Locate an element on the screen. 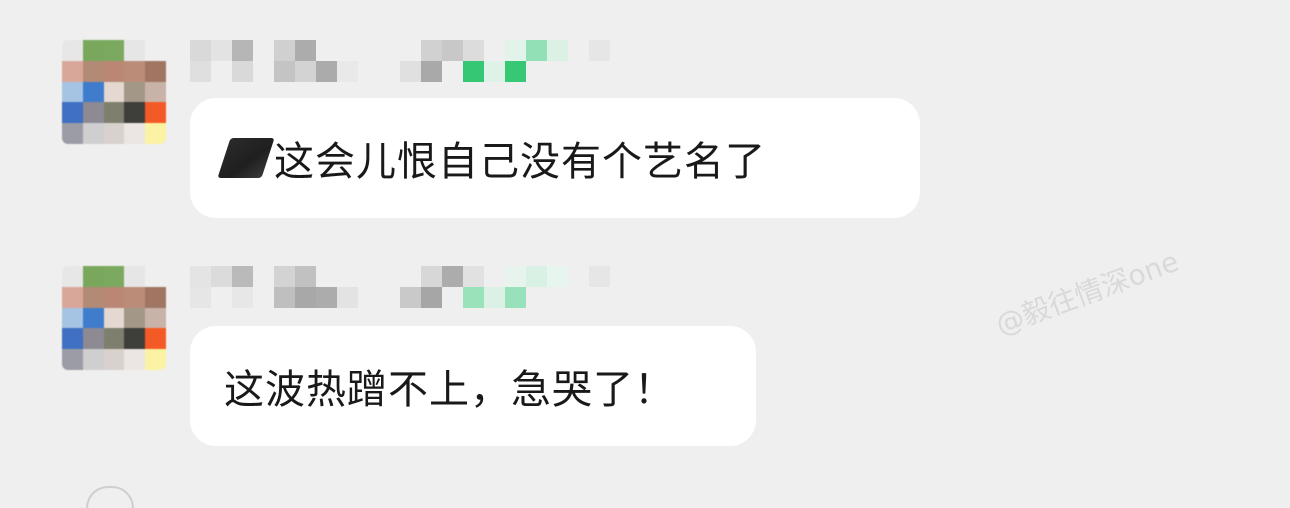 The height and width of the screenshot is (508, 1290). next-avatar-edge is located at coordinates (110, 497).